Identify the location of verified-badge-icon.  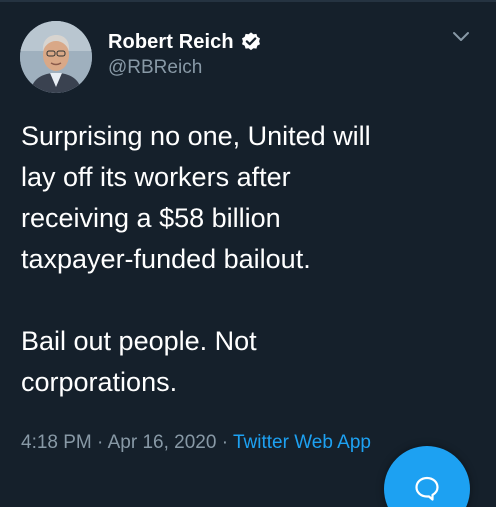
(250, 41).